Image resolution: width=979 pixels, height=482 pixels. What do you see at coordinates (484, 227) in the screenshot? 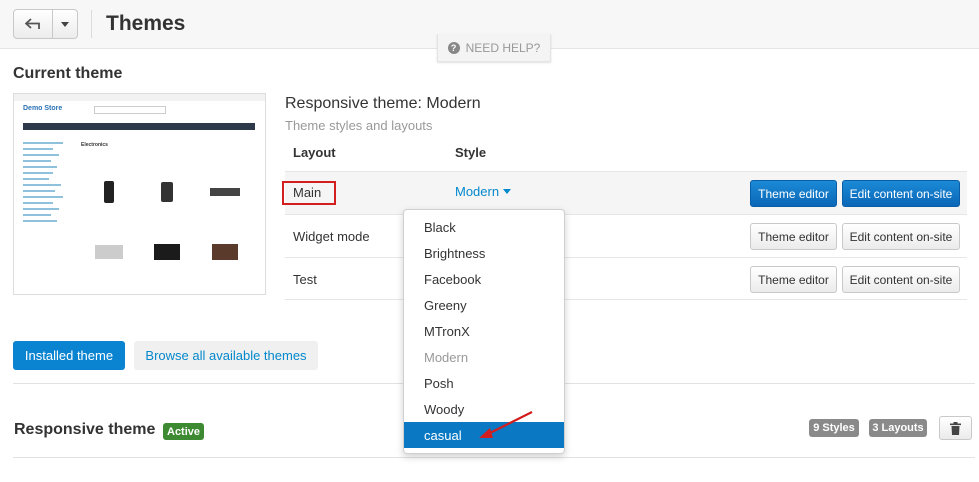
I see `style-option-black: Black` at bounding box center [484, 227].